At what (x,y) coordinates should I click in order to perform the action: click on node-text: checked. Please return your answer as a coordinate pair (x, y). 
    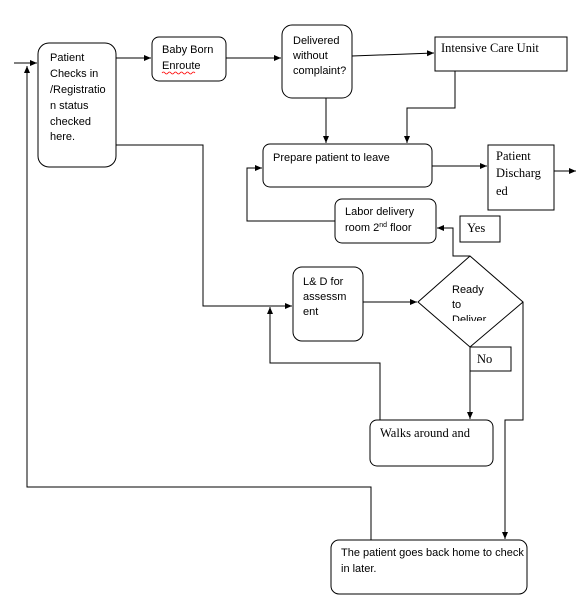
    Looking at the image, I should click on (70, 122).